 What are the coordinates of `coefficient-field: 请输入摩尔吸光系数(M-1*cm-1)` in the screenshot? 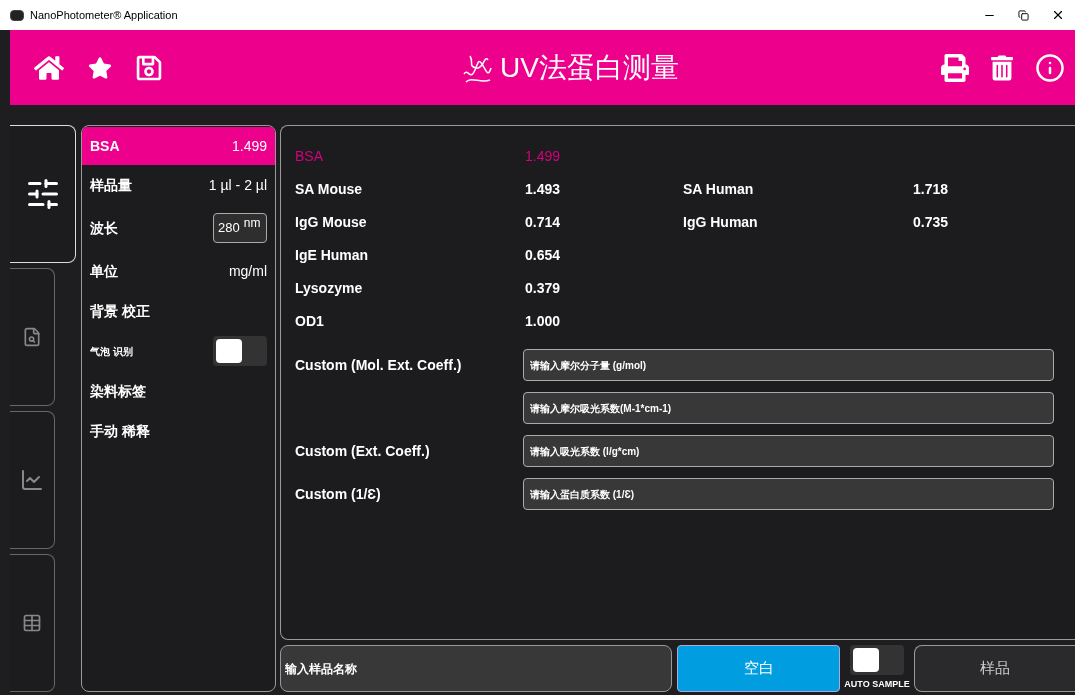 It's located at (788, 408).